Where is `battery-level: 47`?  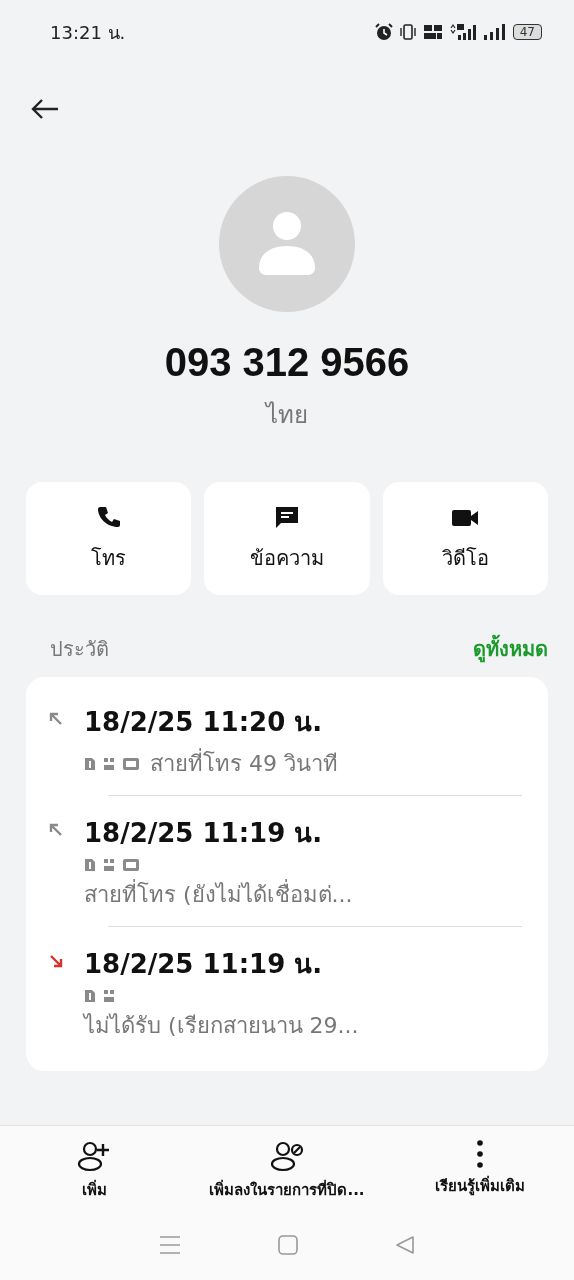 battery-level: 47 is located at coordinates (527, 32).